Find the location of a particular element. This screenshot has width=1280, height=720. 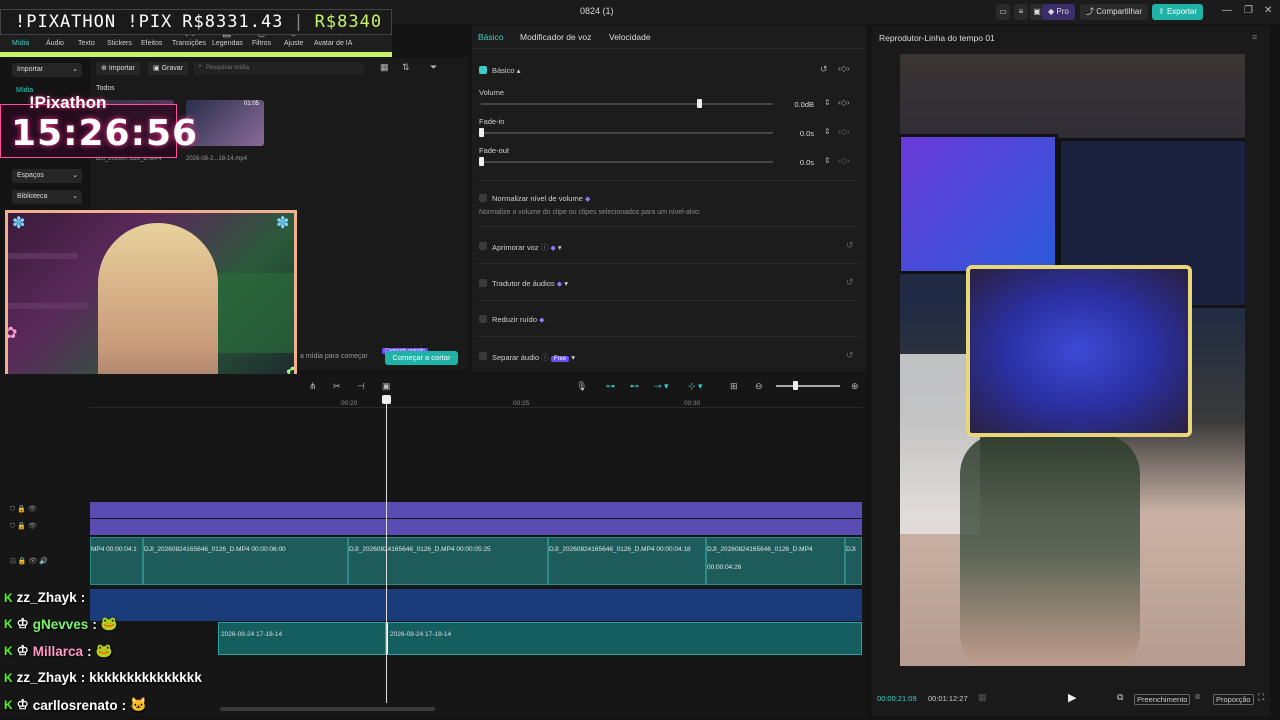

volume-slider-knob is located at coordinates (699, 103).